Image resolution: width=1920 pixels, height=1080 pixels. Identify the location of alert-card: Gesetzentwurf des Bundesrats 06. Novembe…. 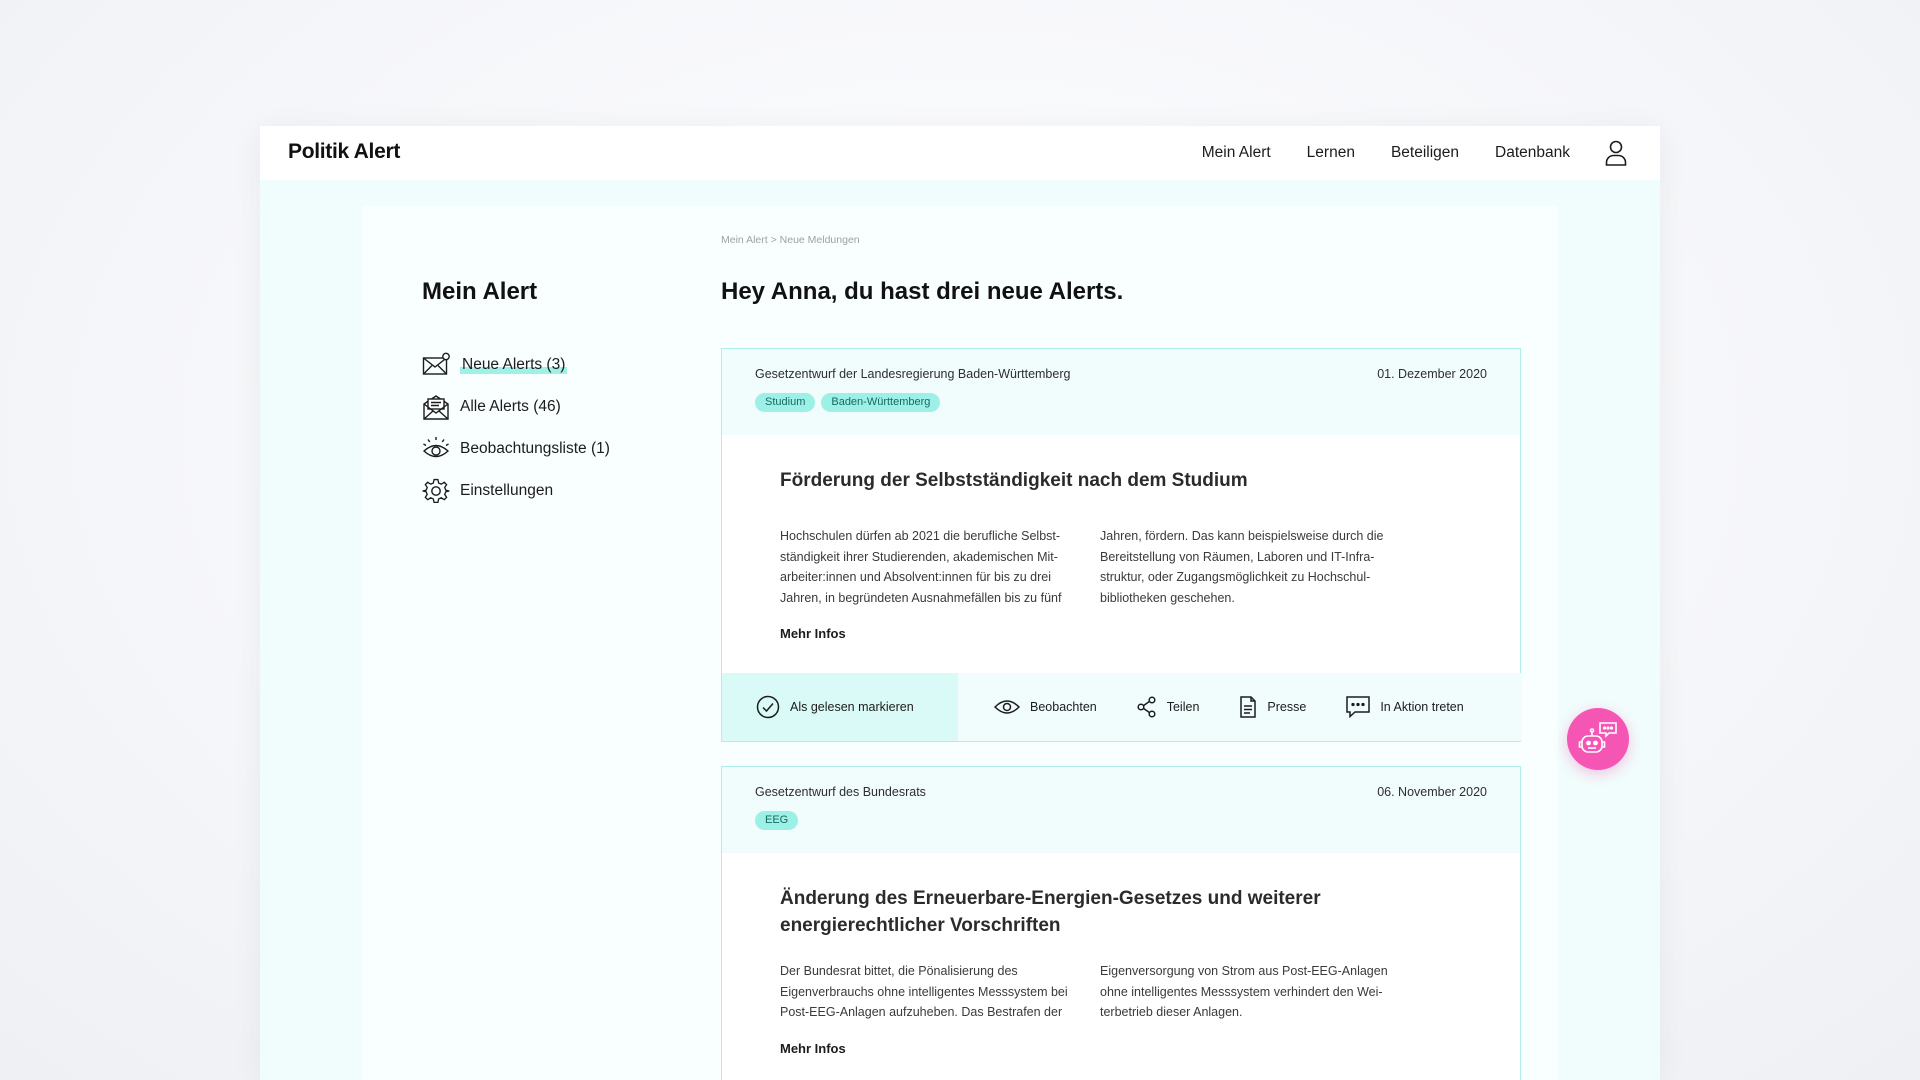
(1121, 923).